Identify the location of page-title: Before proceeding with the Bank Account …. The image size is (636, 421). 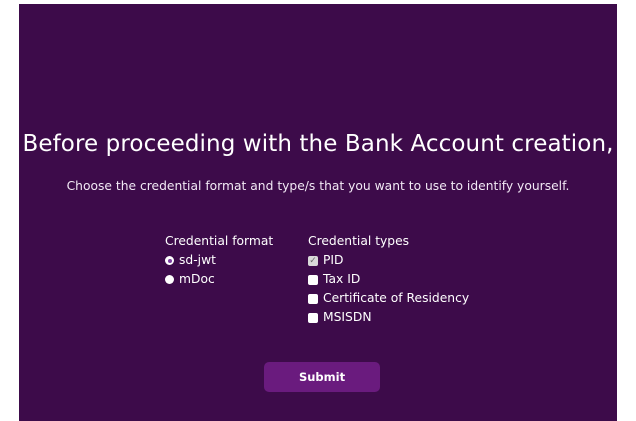
(318, 144).